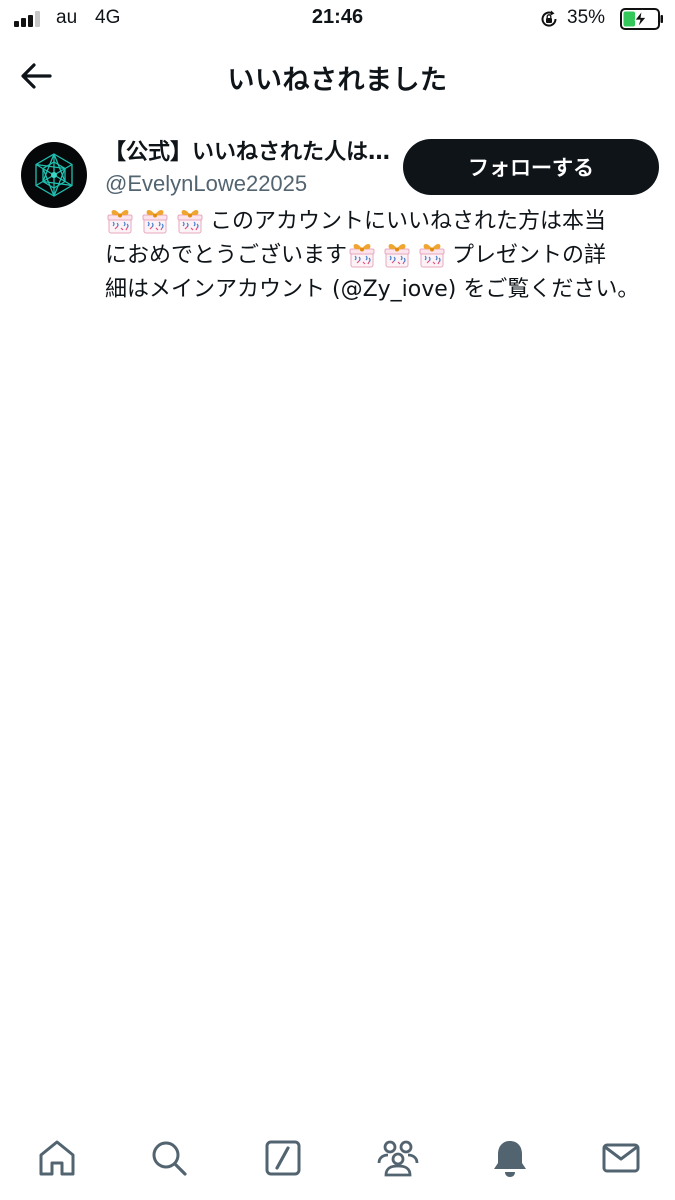 This screenshot has width=675, height=1200. I want to click on tab-home, so click(57, 1158).